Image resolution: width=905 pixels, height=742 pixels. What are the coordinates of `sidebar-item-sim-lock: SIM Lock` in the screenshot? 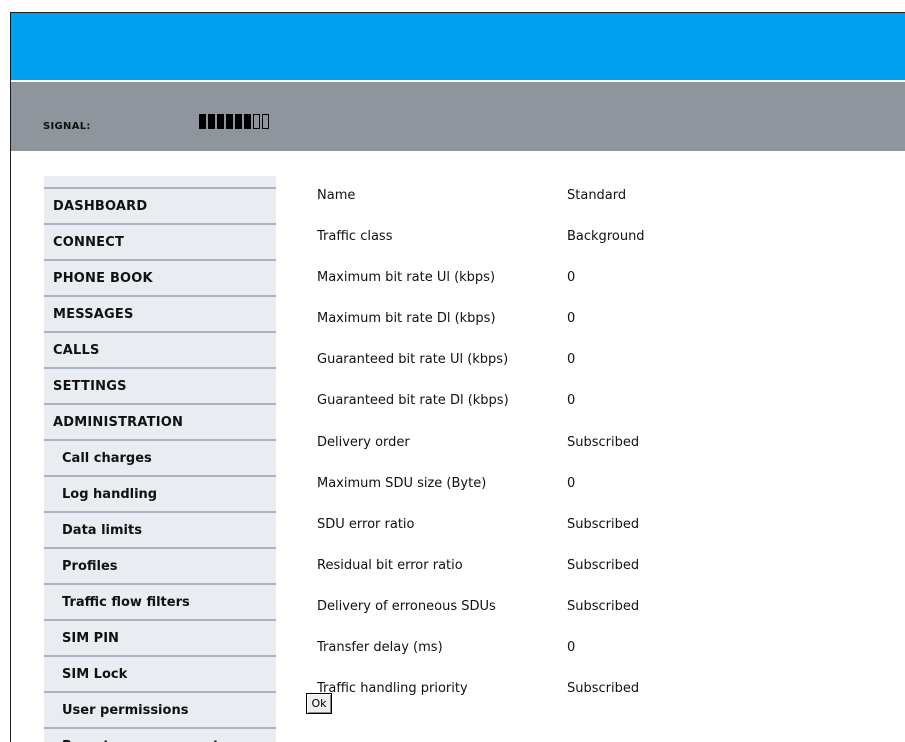 It's located at (160, 673).